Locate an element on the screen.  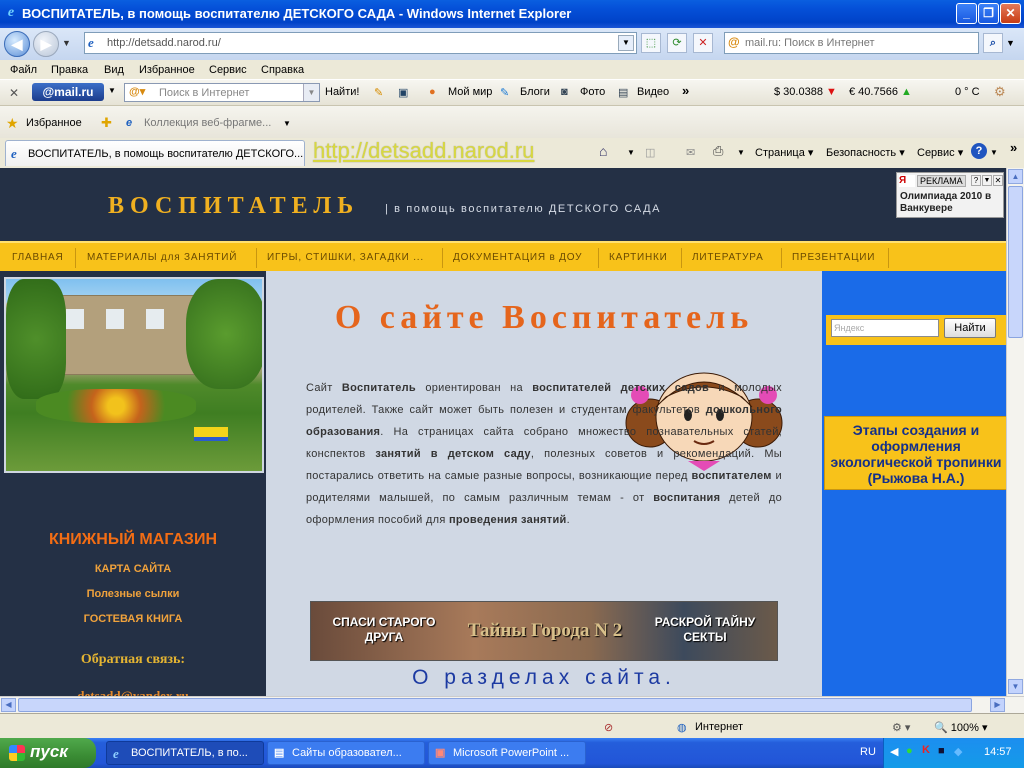
popup-blocked-icon: ⊘ is located at coordinates (608, 727).